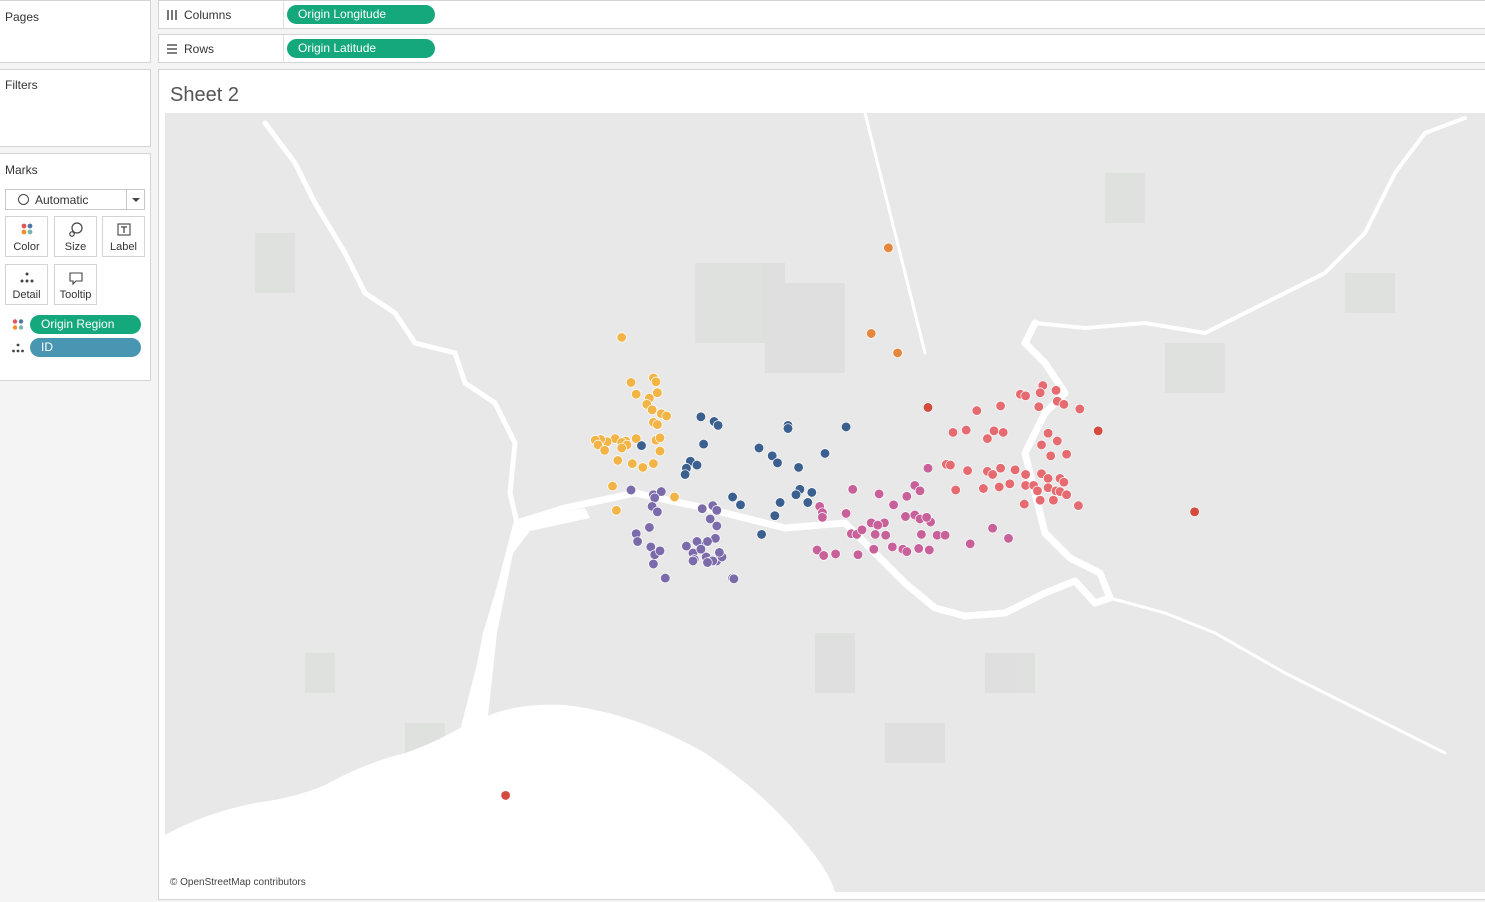  I want to click on detail-button: Detail, so click(26, 284).